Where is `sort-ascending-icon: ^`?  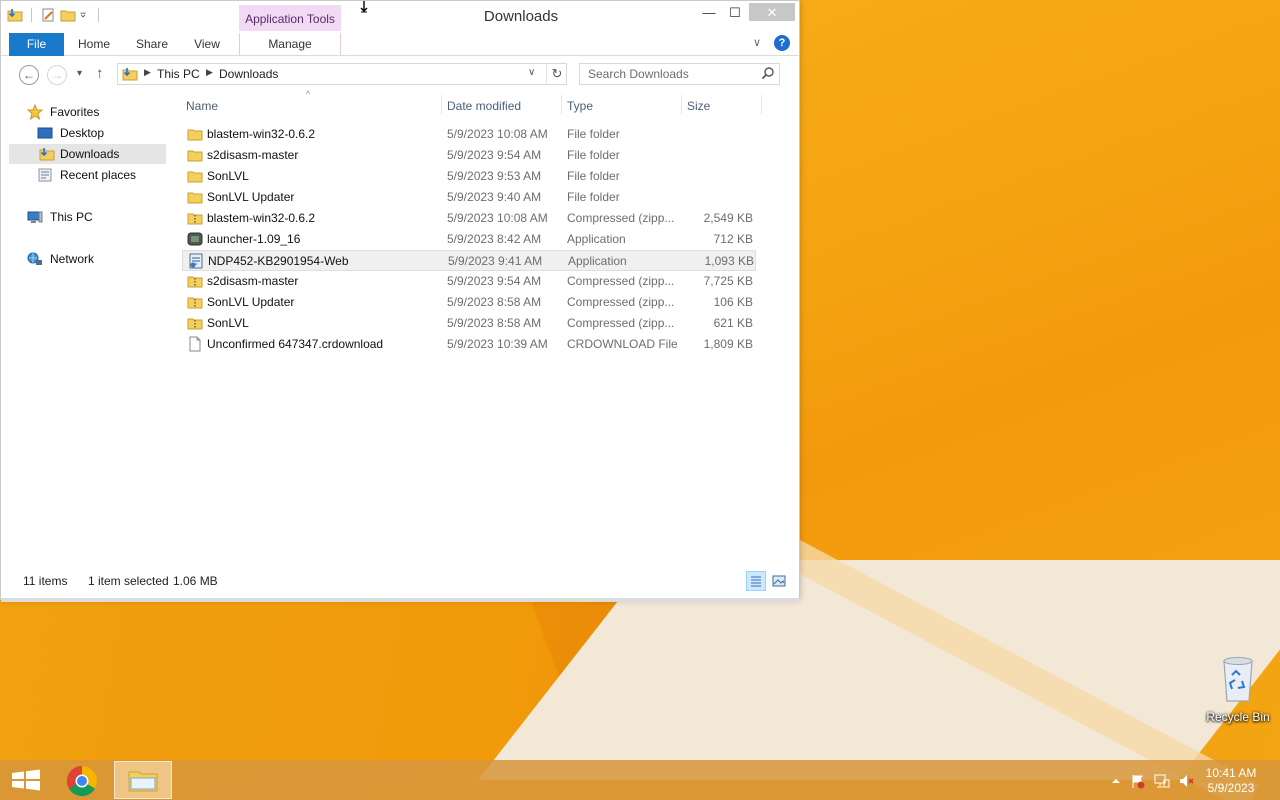
sort-ascending-icon: ^ is located at coordinates (308, 94).